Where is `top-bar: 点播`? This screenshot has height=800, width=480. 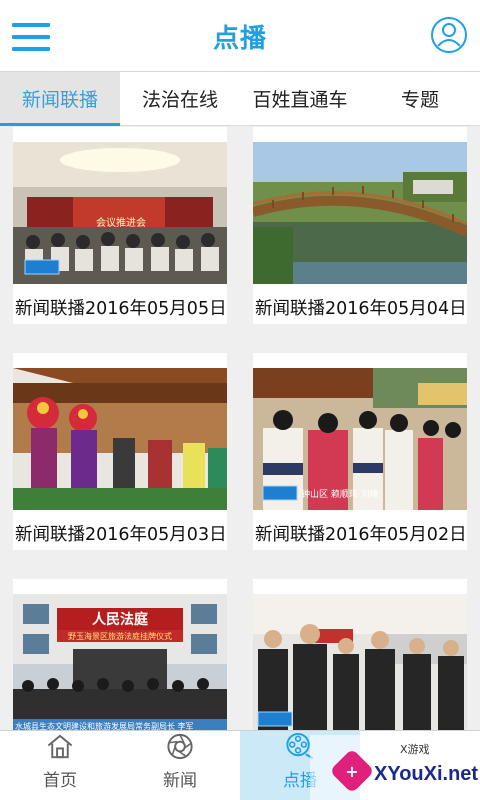
top-bar: 点播 is located at coordinates (240, 36).